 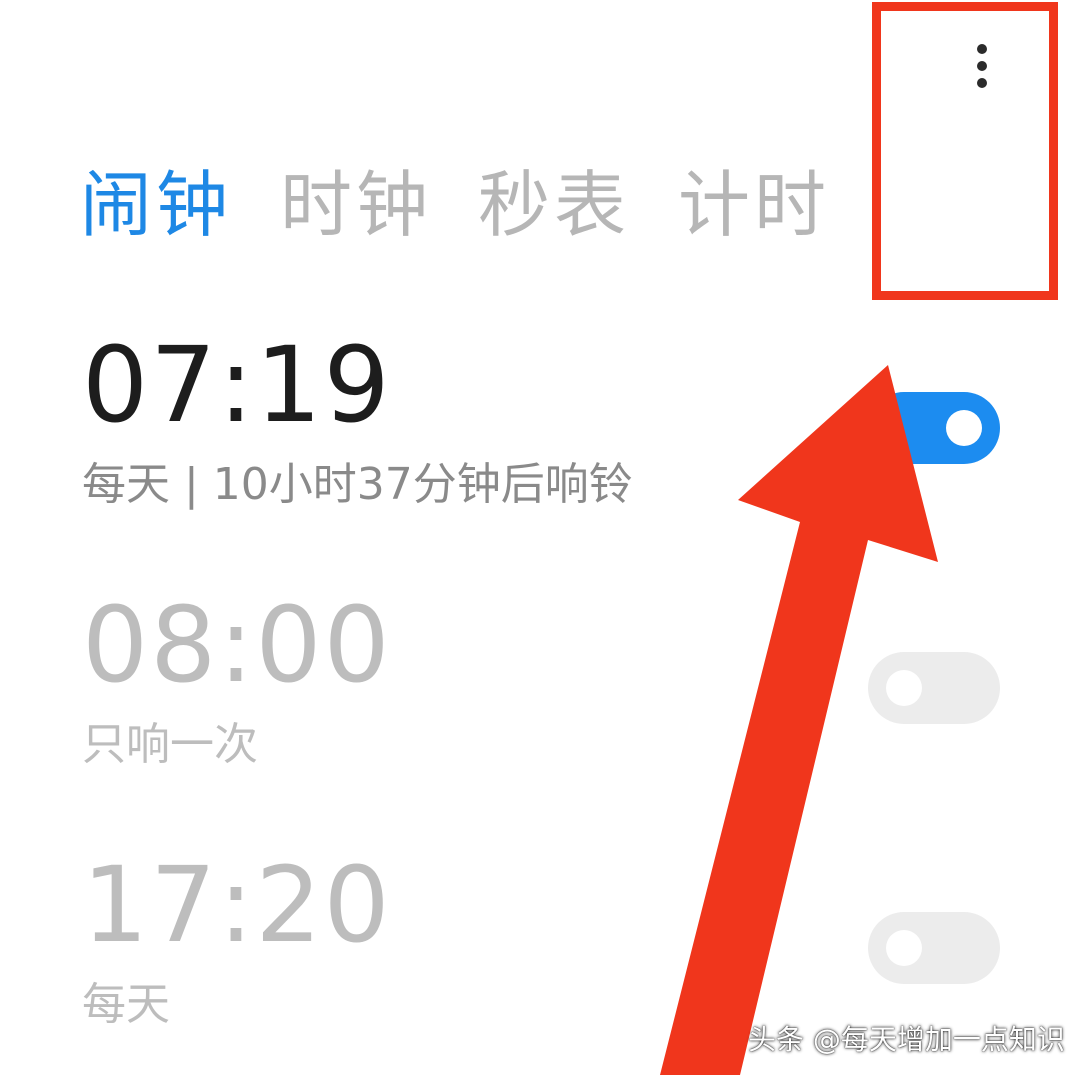 I want to click on alarm-repeat-info: 只响一次, so click(x=170, y=744).